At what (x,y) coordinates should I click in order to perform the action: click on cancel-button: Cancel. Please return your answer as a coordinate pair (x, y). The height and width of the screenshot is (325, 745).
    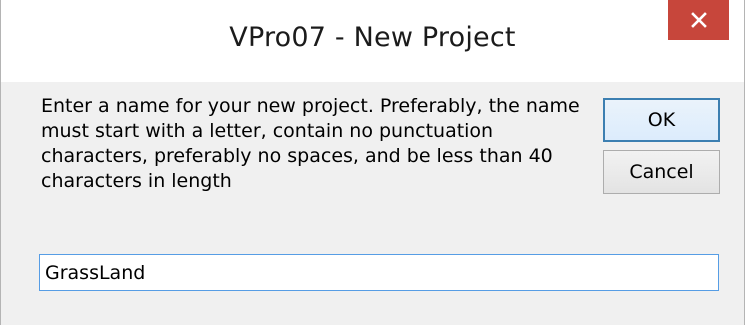
    Looking at the image, I should click on (661, 172).